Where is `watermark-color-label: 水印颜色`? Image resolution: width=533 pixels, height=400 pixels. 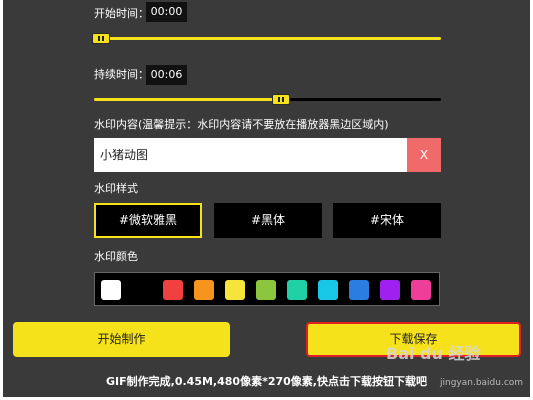
watermark-color-label: 水印颜色 is located at coordinates (116, 256).